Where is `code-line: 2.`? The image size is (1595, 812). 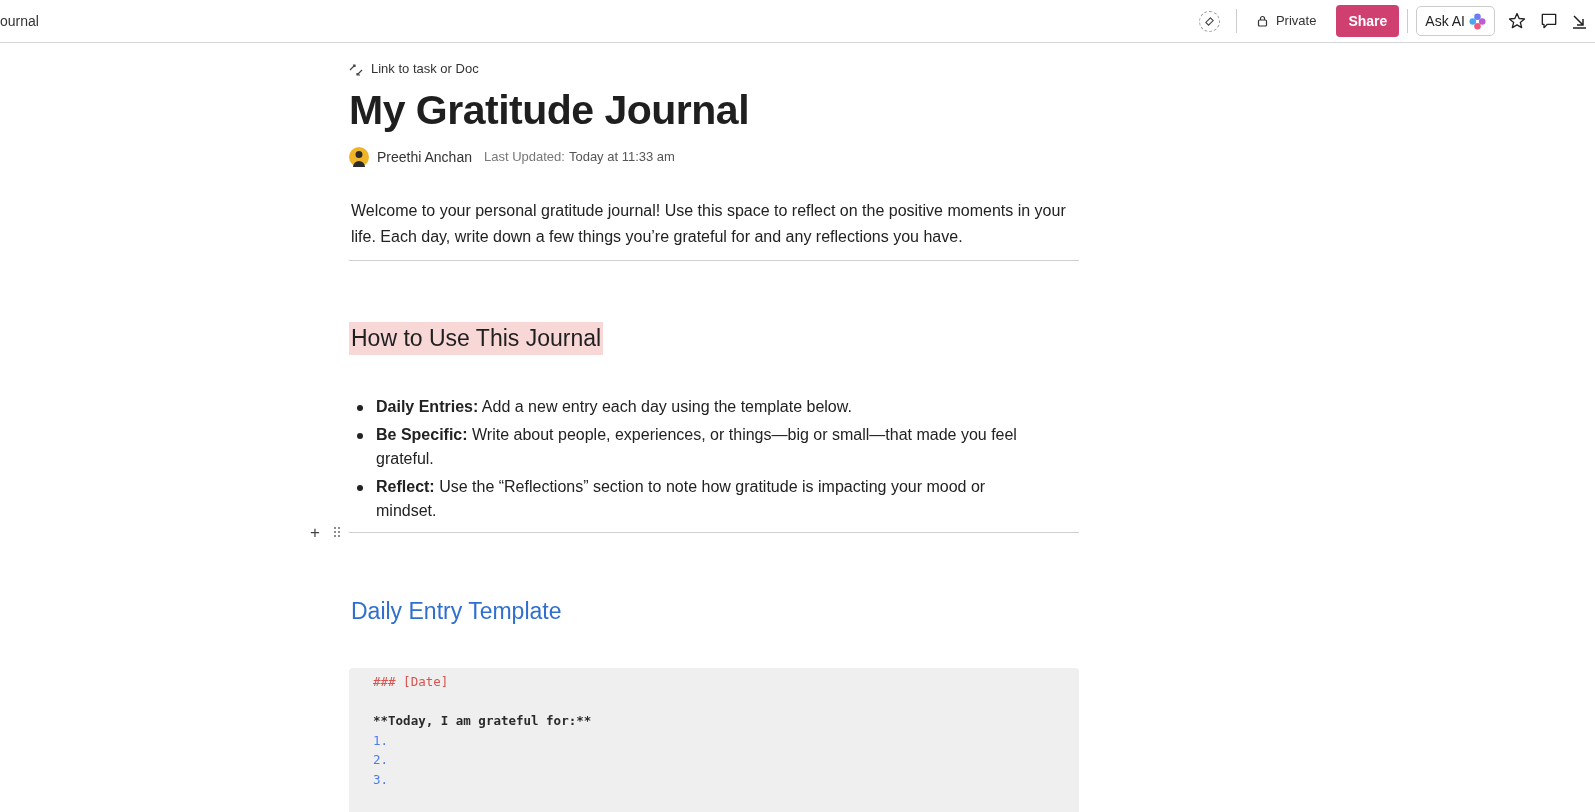
code-line: 2. is located at coordinates (381, 760).